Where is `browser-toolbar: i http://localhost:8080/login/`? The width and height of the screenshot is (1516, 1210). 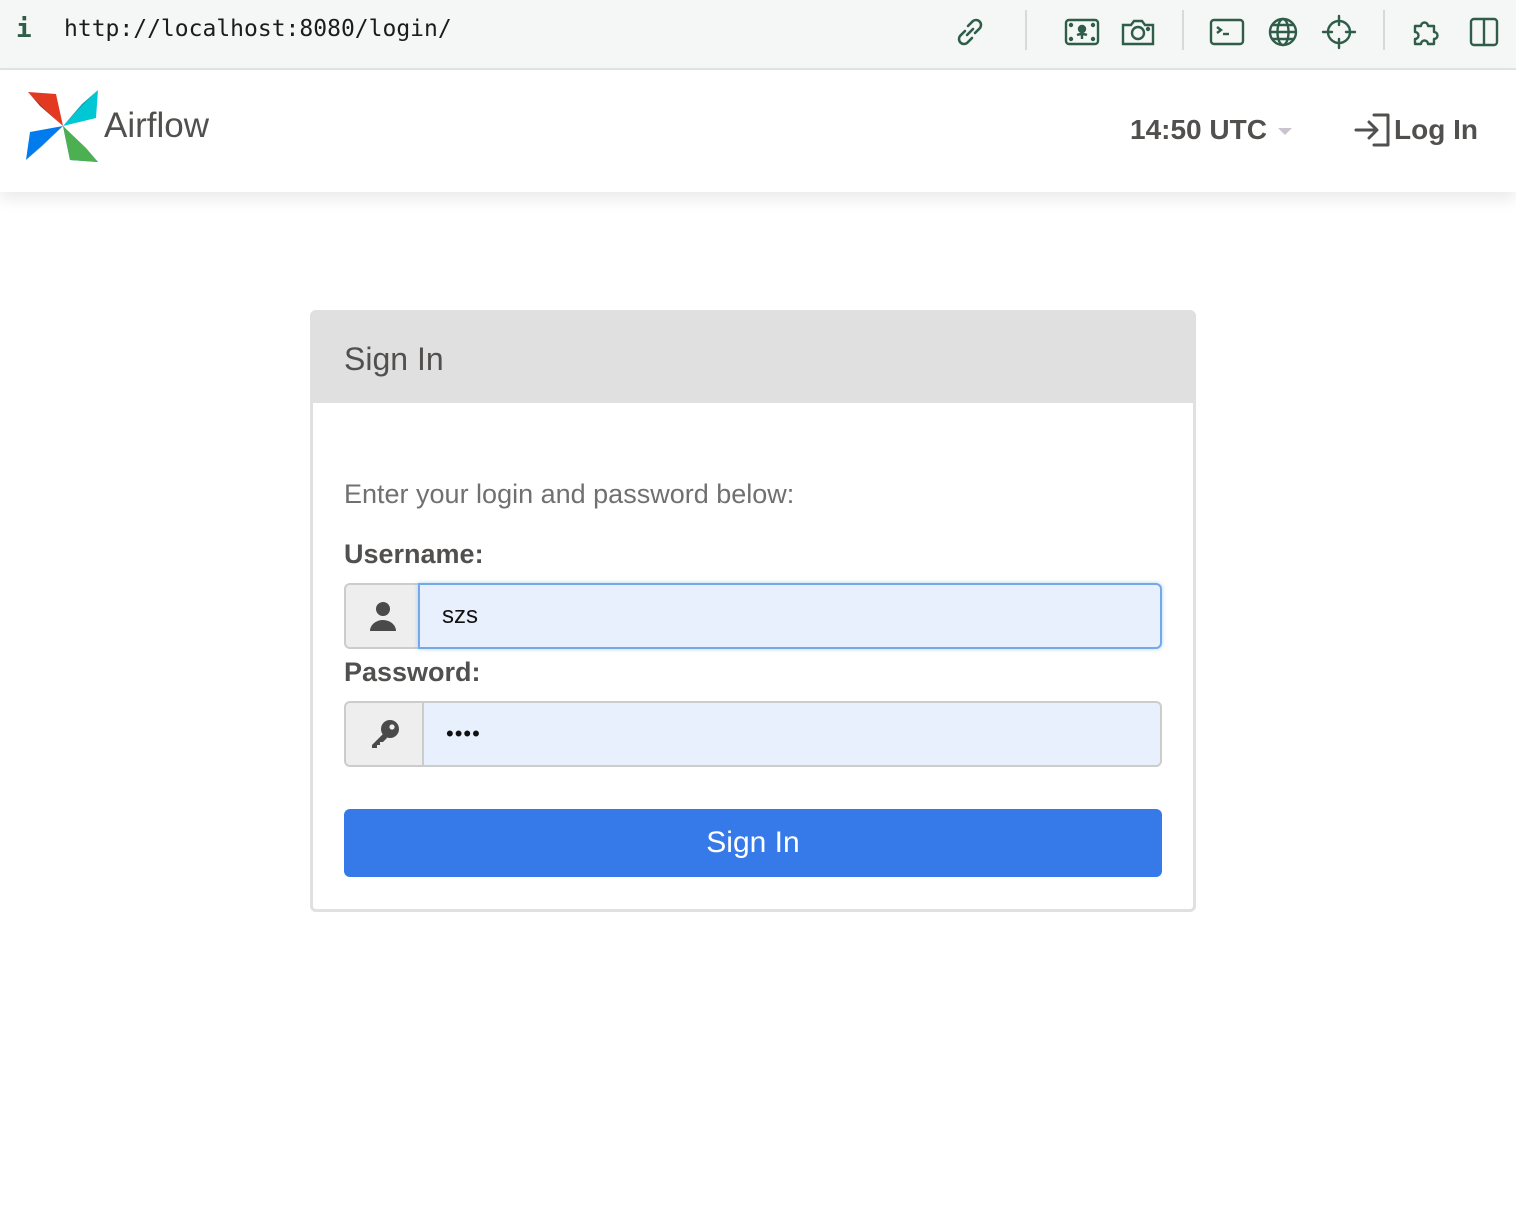
browser-toolbar: i http://localhost:8080/login/ is located at coordinates (758, 35).